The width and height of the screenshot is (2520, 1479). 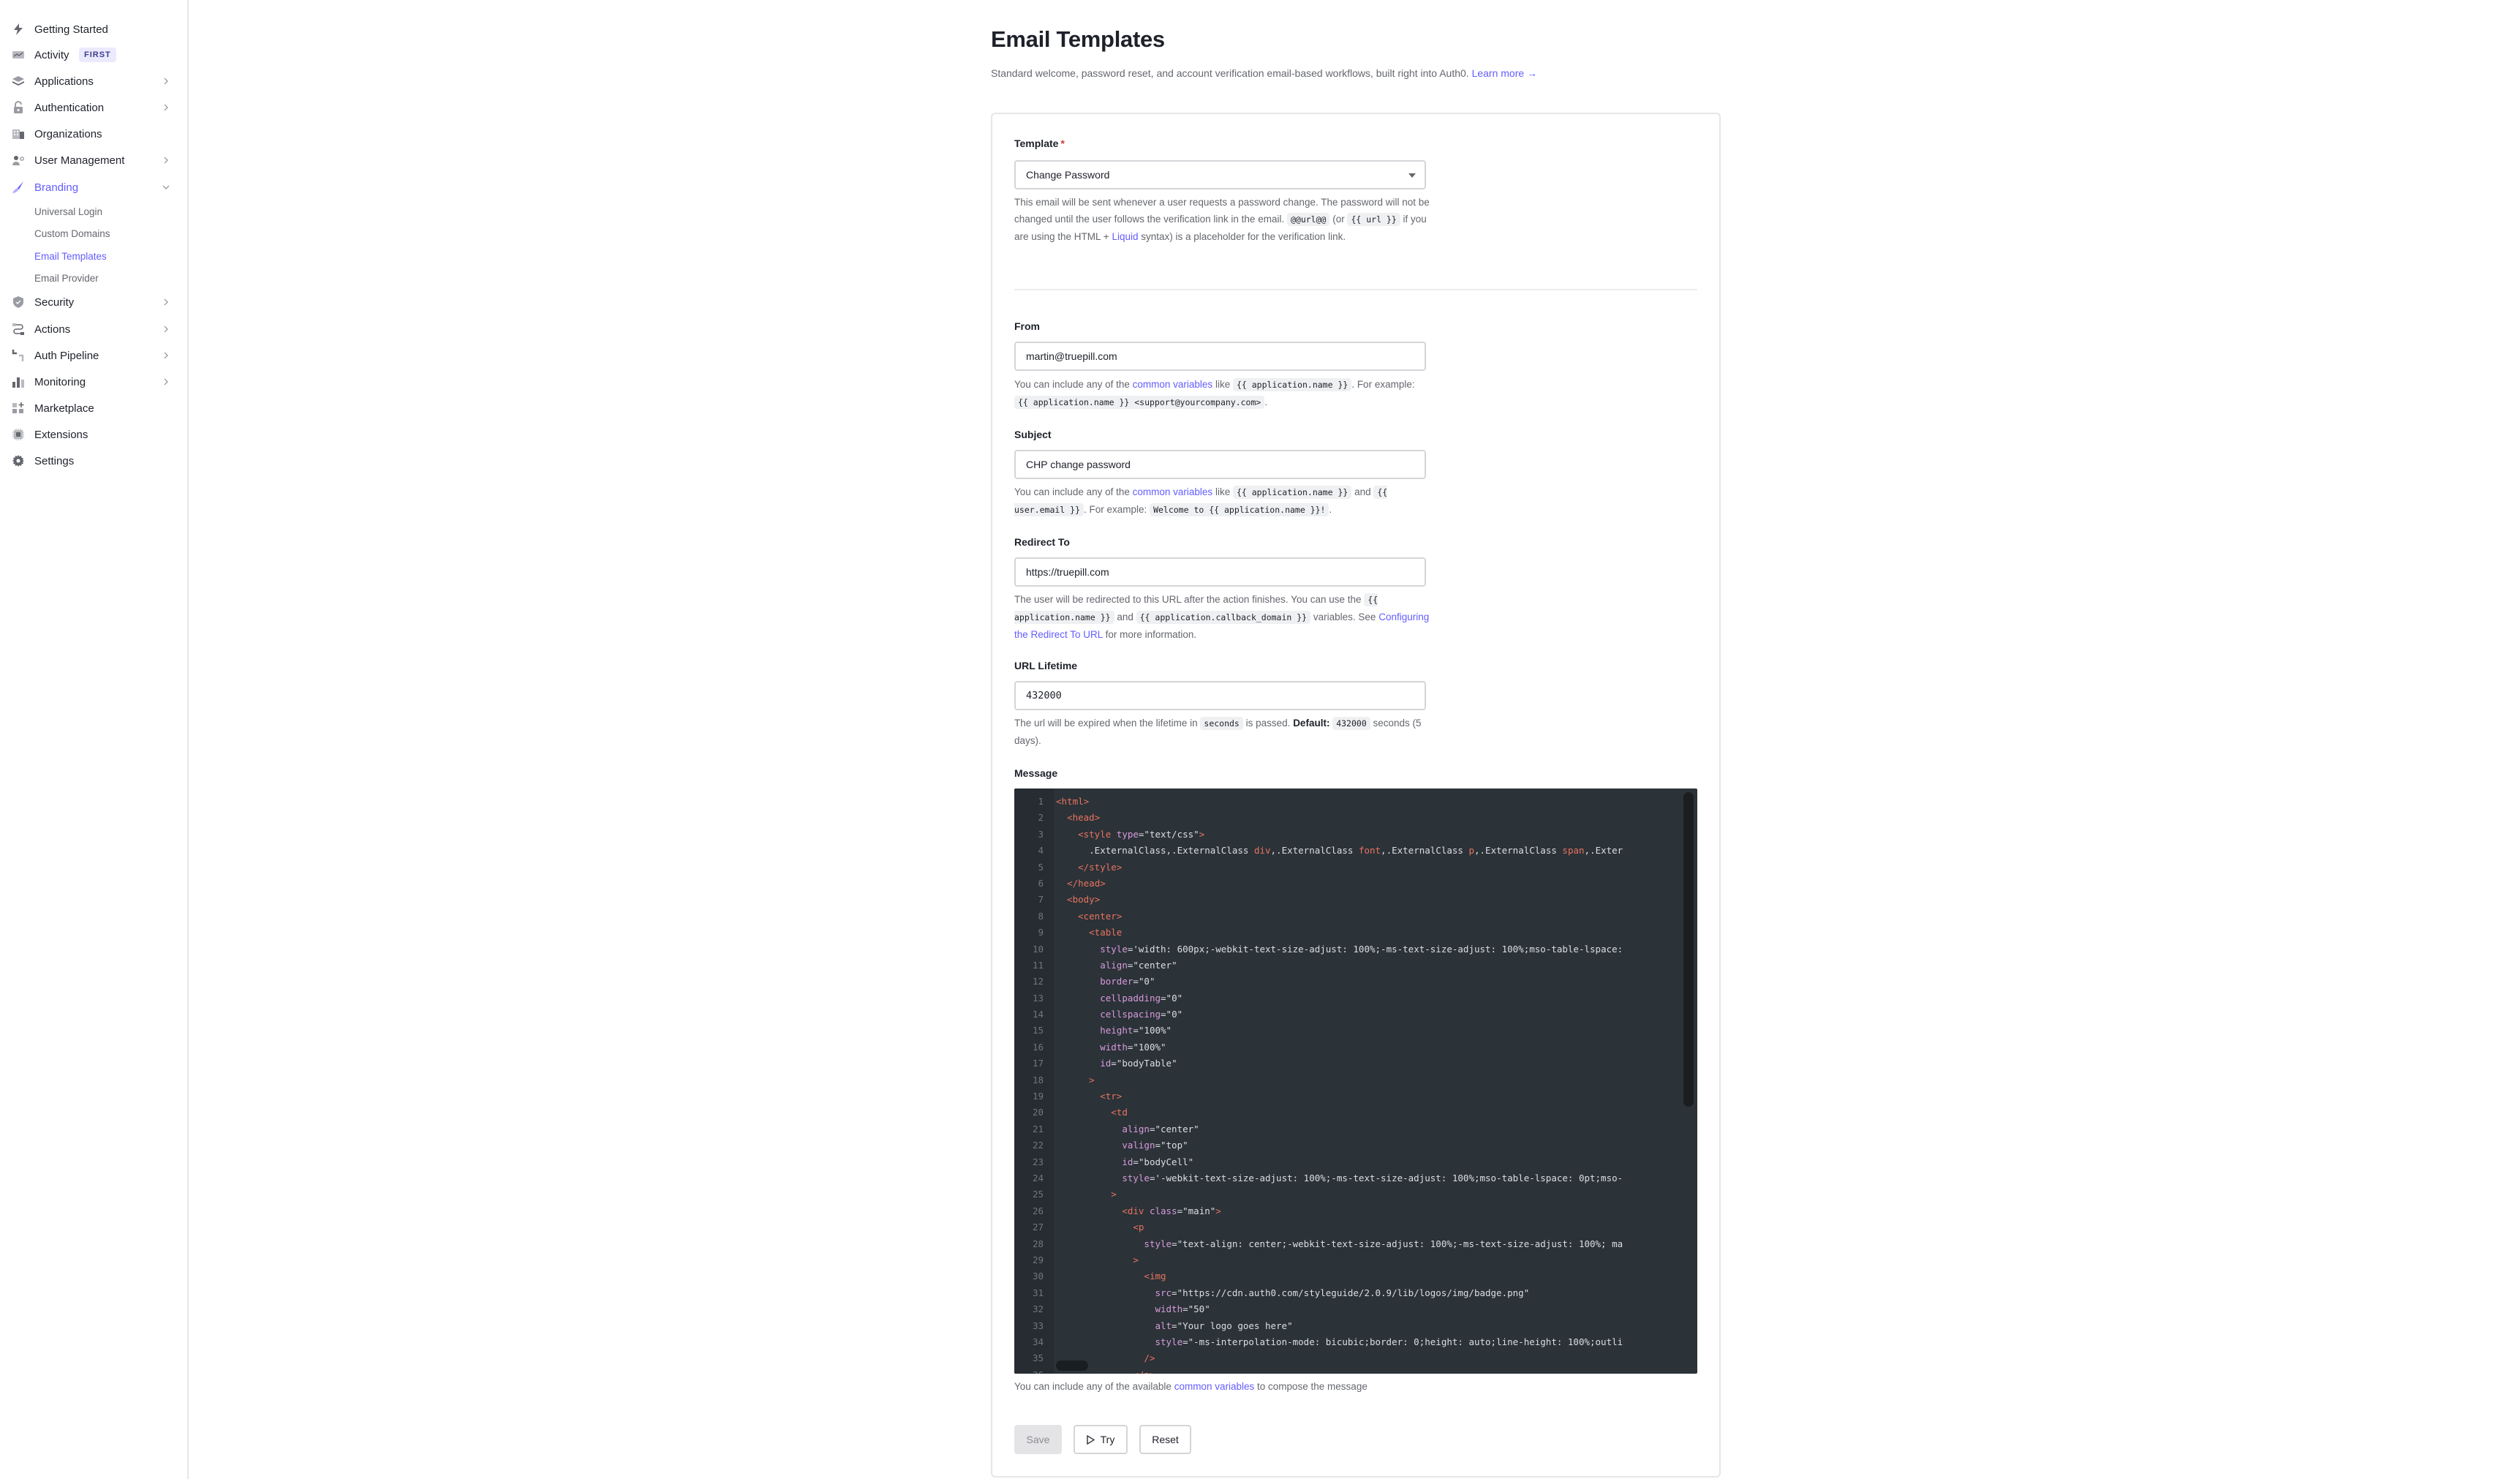 What do you see at coordinates (68, 211) in the screenshot?
I see `sidebar-subitem-universal-login: Universal Login` at bounding box center [68, 211].